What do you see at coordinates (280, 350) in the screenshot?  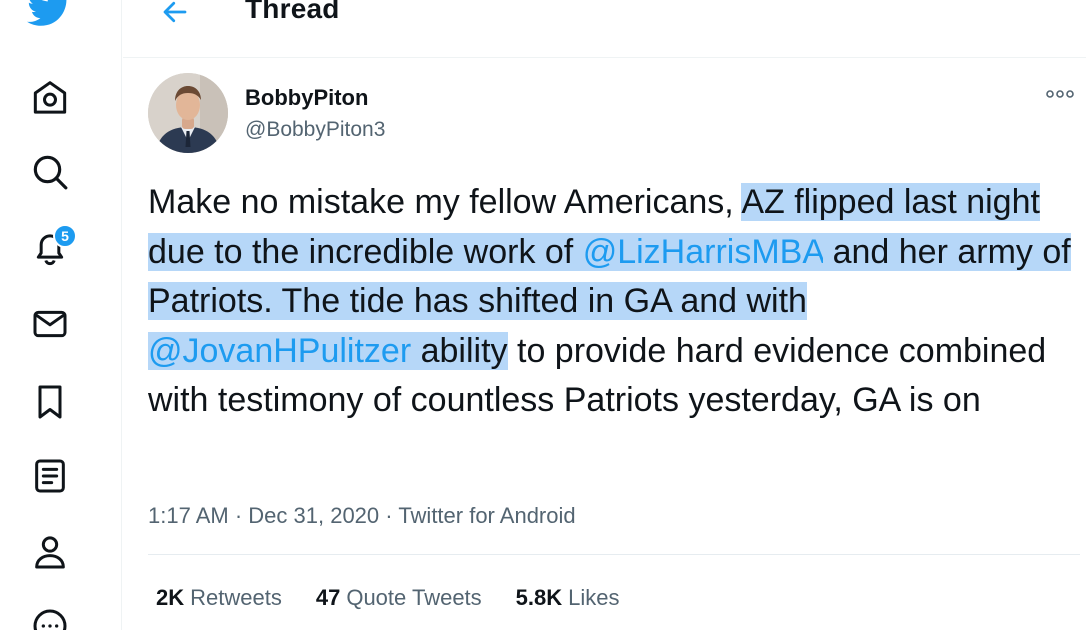 I see `mention-link: @JovanHPulitzer` at bounding box center [280, 350].